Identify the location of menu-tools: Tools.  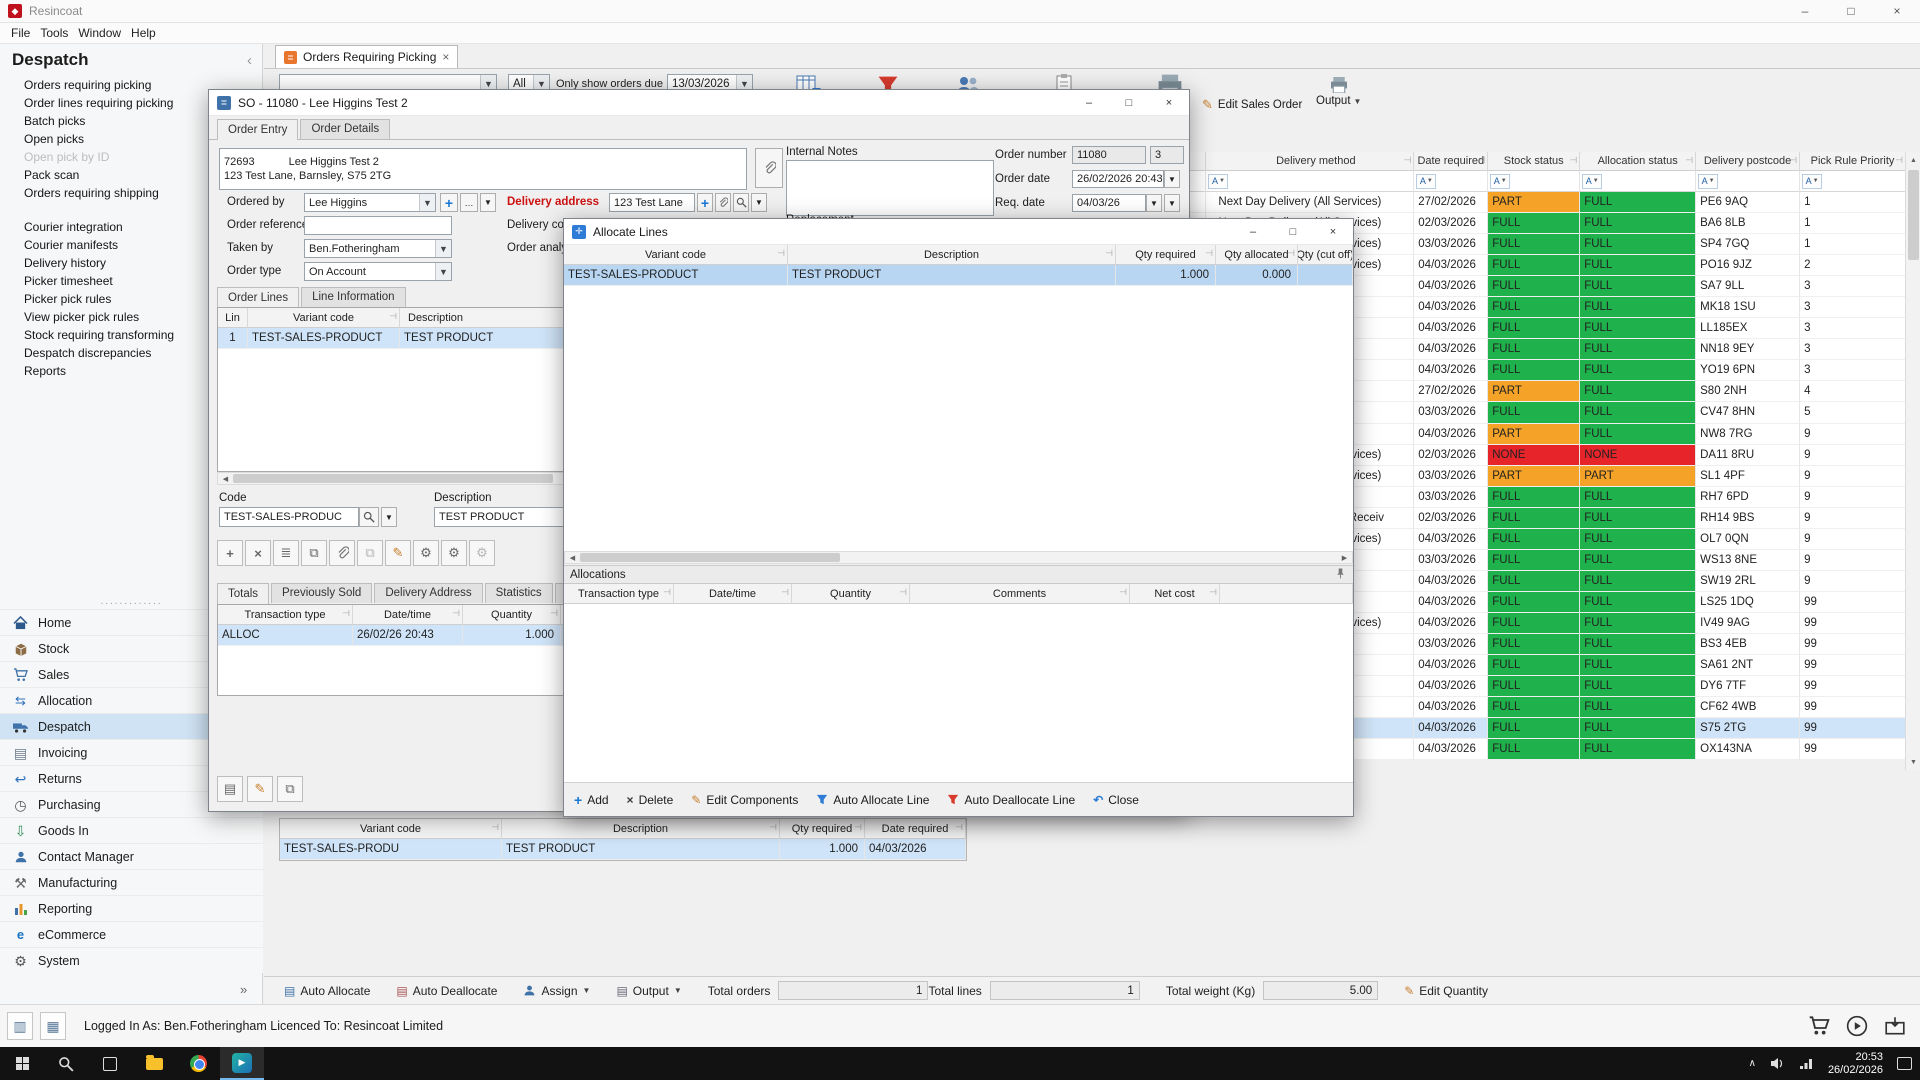
(54, 33).